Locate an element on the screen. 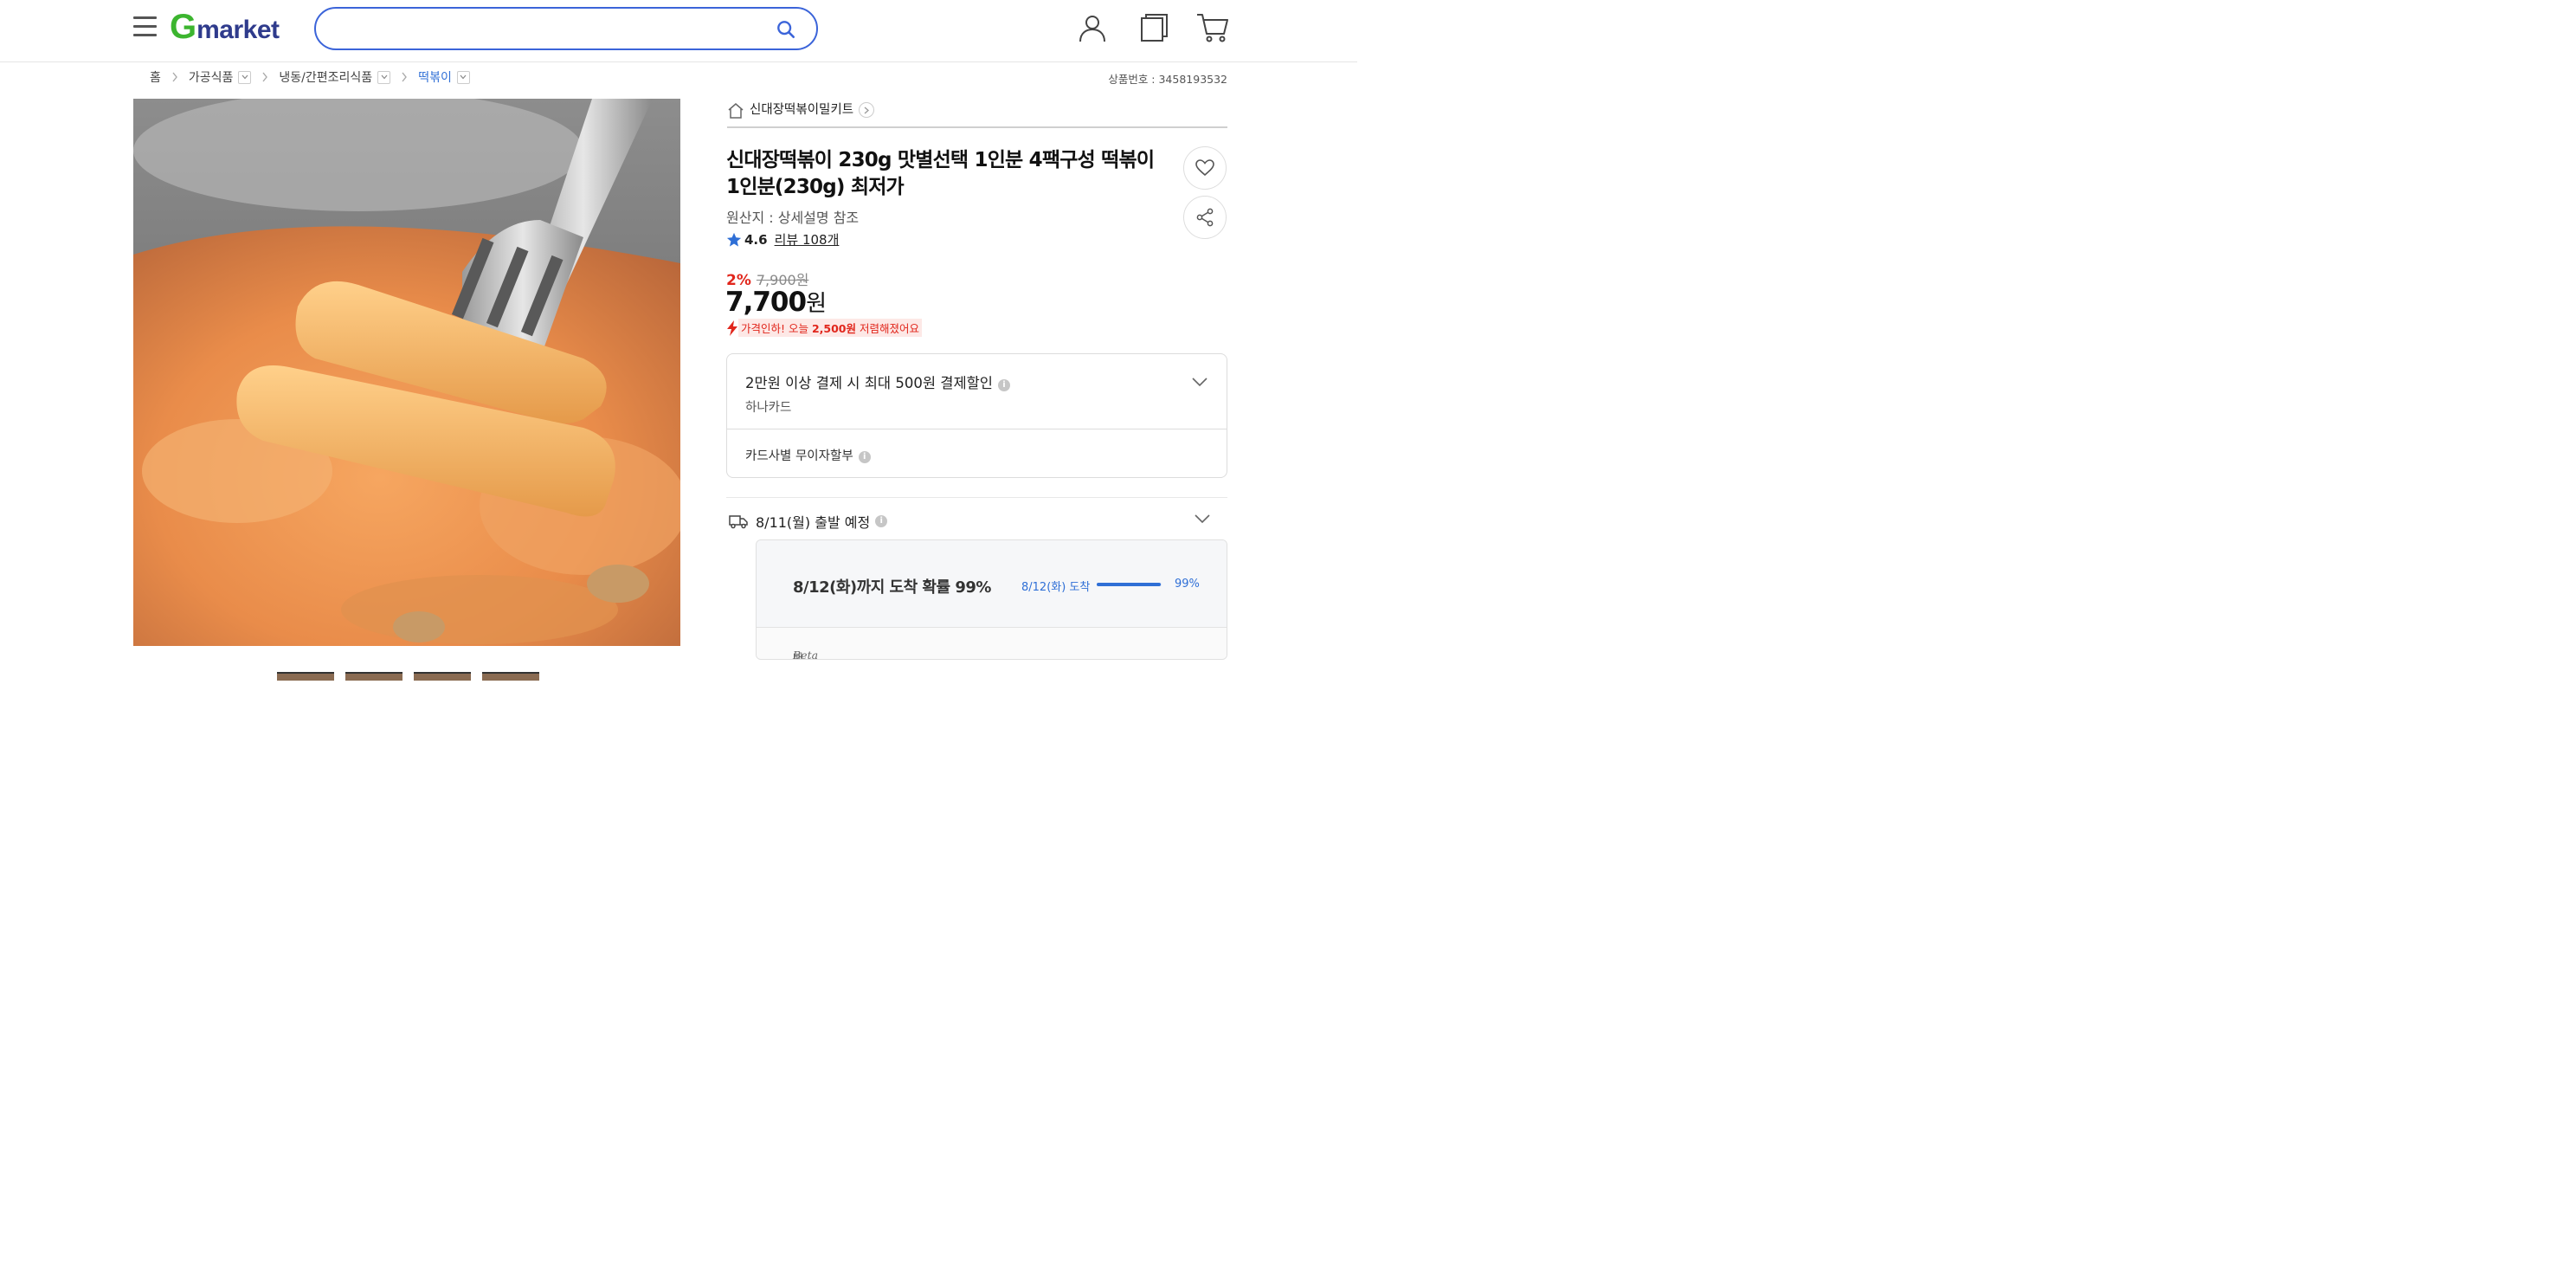 This screenshot has height=1285, width=2576. arrival-progress-fill is located at coordinates (1129, 584).